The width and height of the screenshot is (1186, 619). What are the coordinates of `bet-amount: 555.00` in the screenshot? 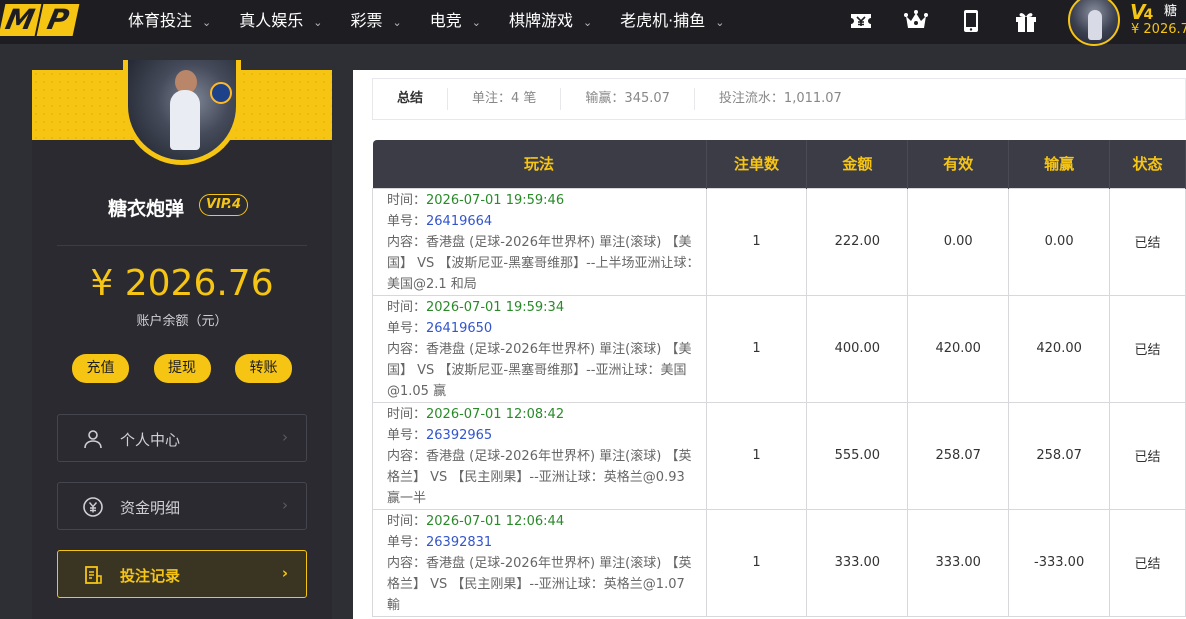 It's located at (857, 455).